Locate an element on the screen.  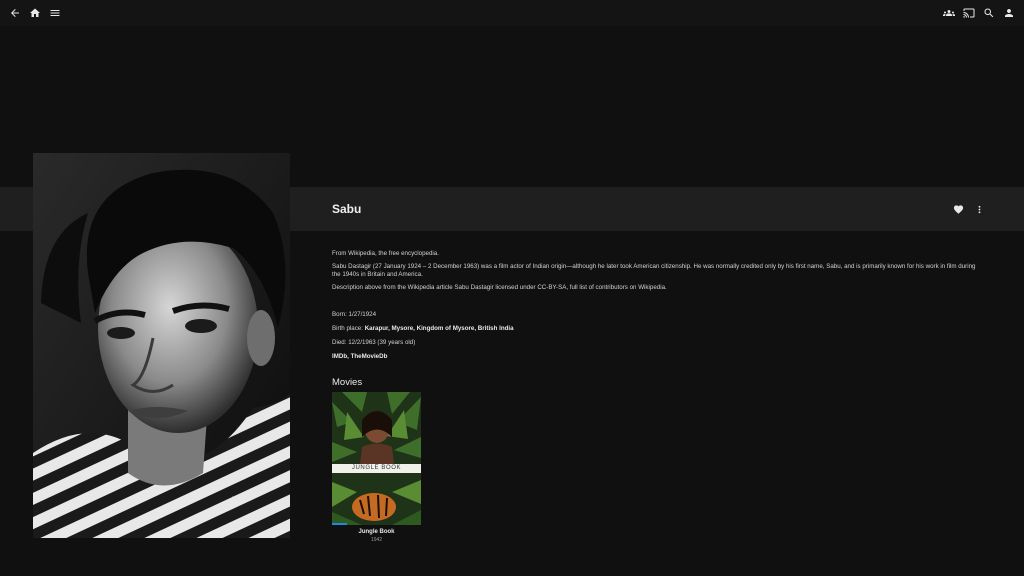
born-label: Born: is located at coordinates (339, 314).